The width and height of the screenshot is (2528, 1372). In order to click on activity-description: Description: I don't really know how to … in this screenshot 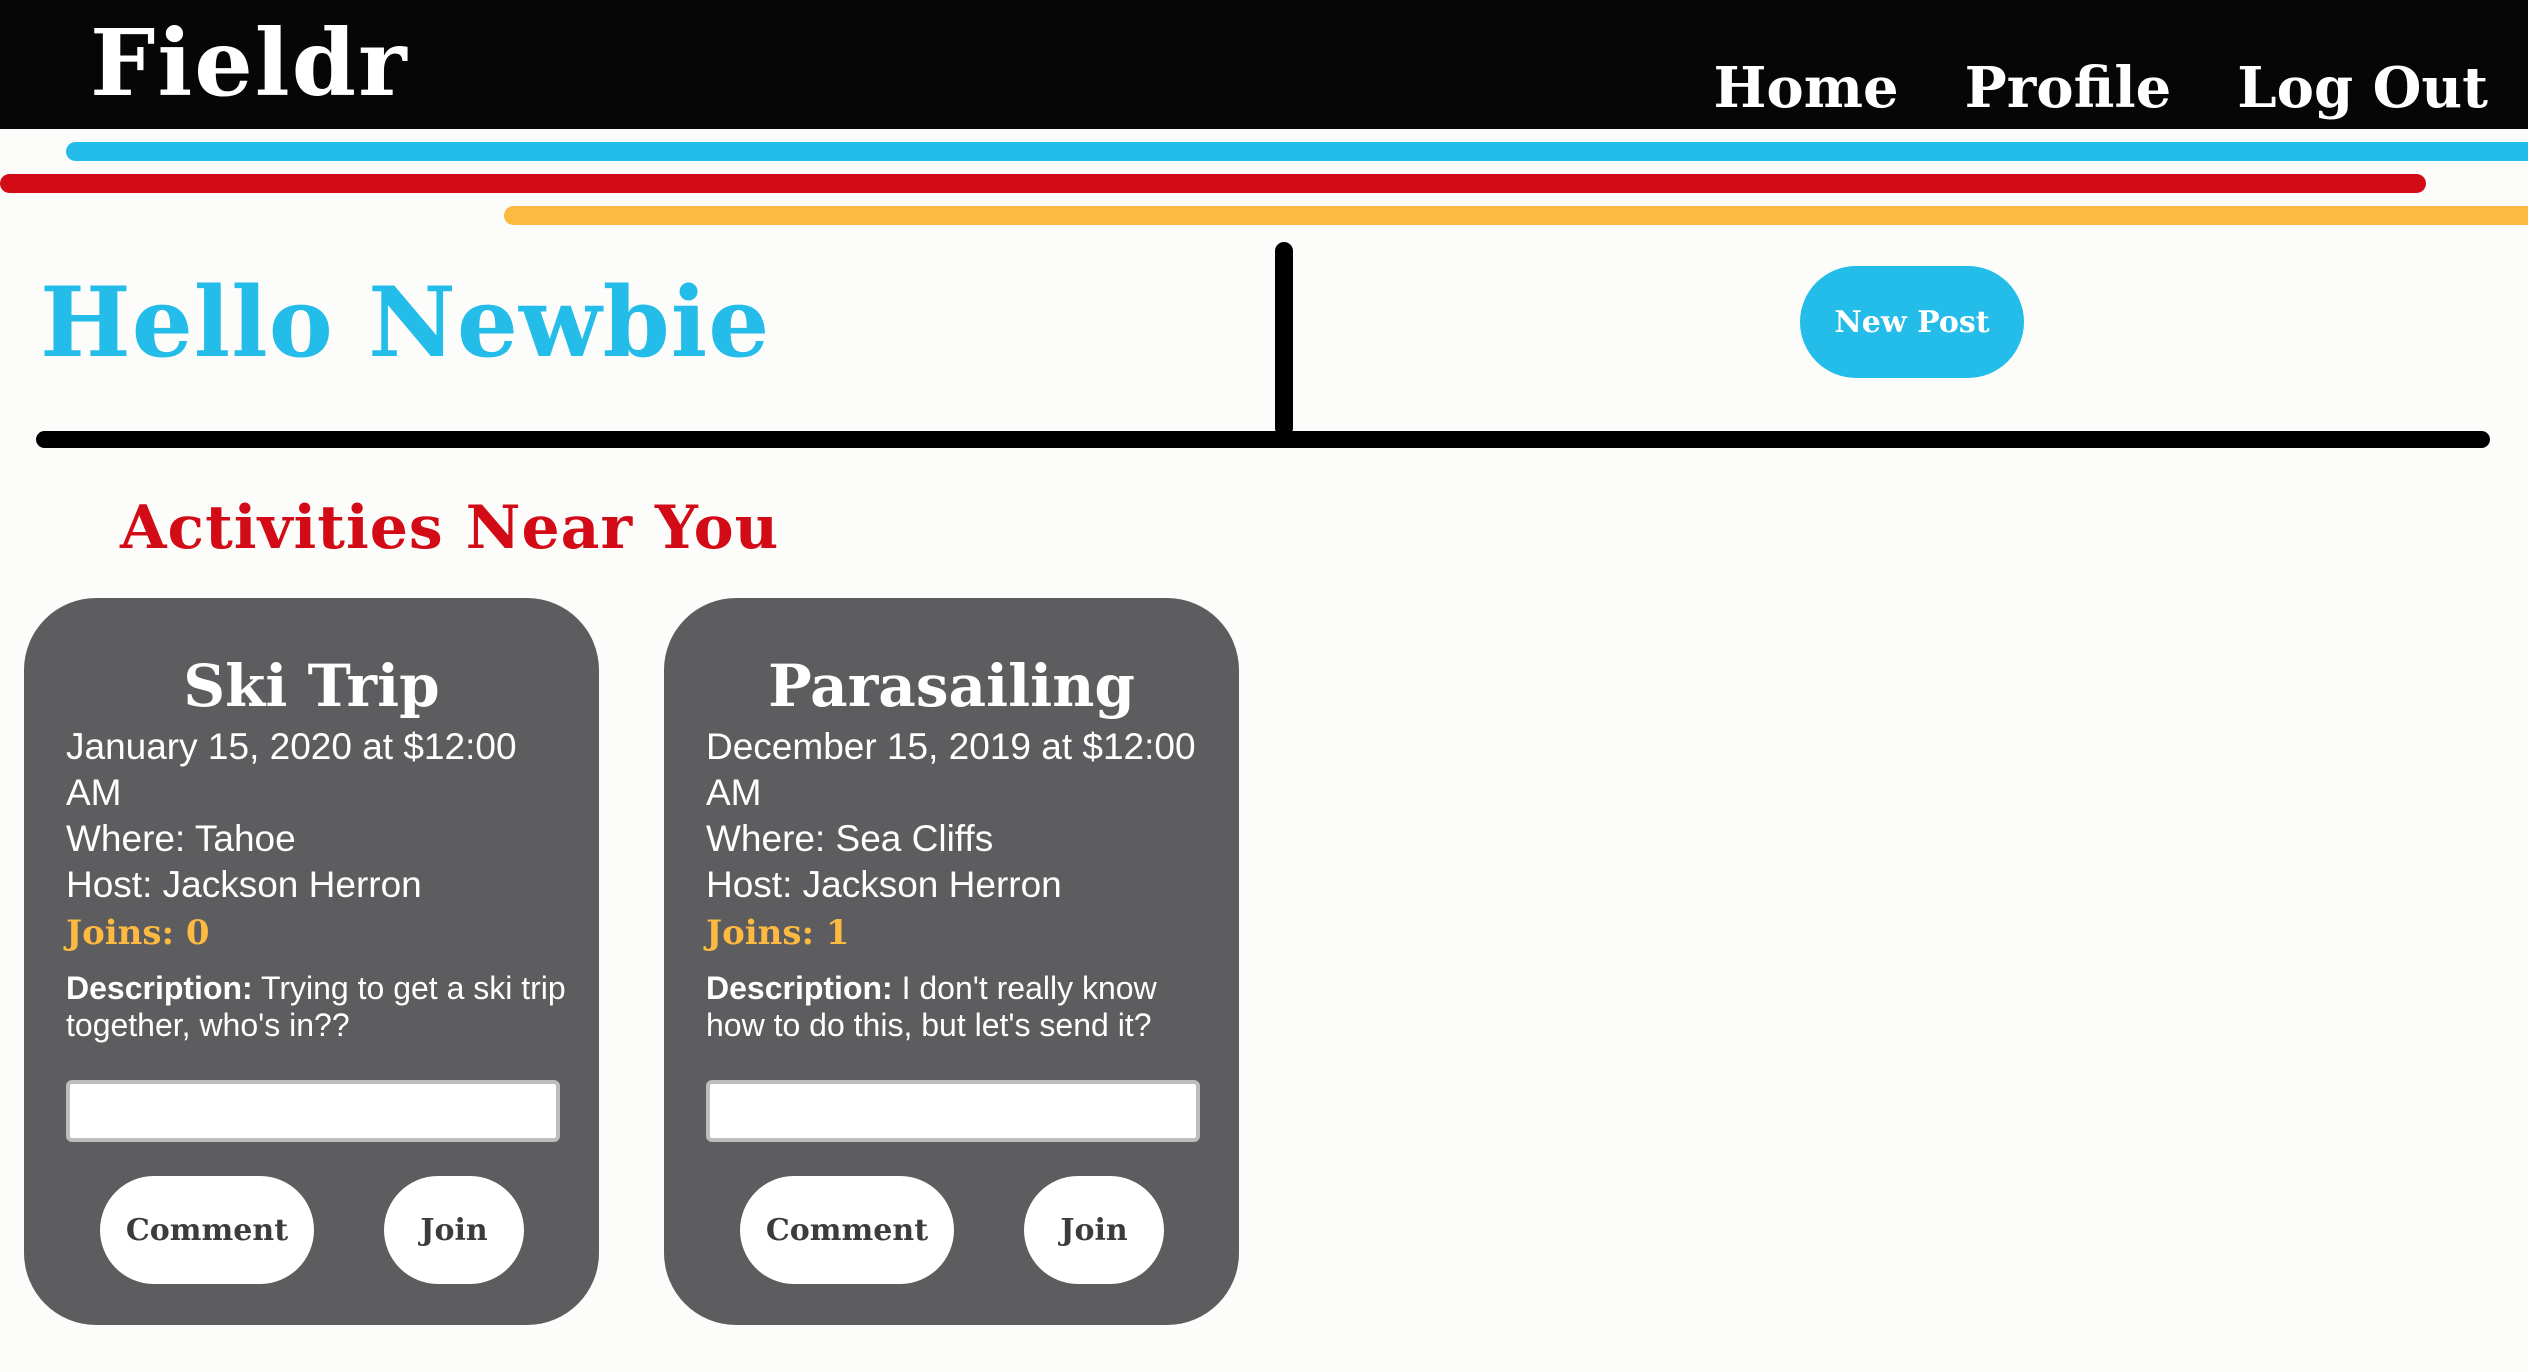, I will do `click(956, 1007)`.